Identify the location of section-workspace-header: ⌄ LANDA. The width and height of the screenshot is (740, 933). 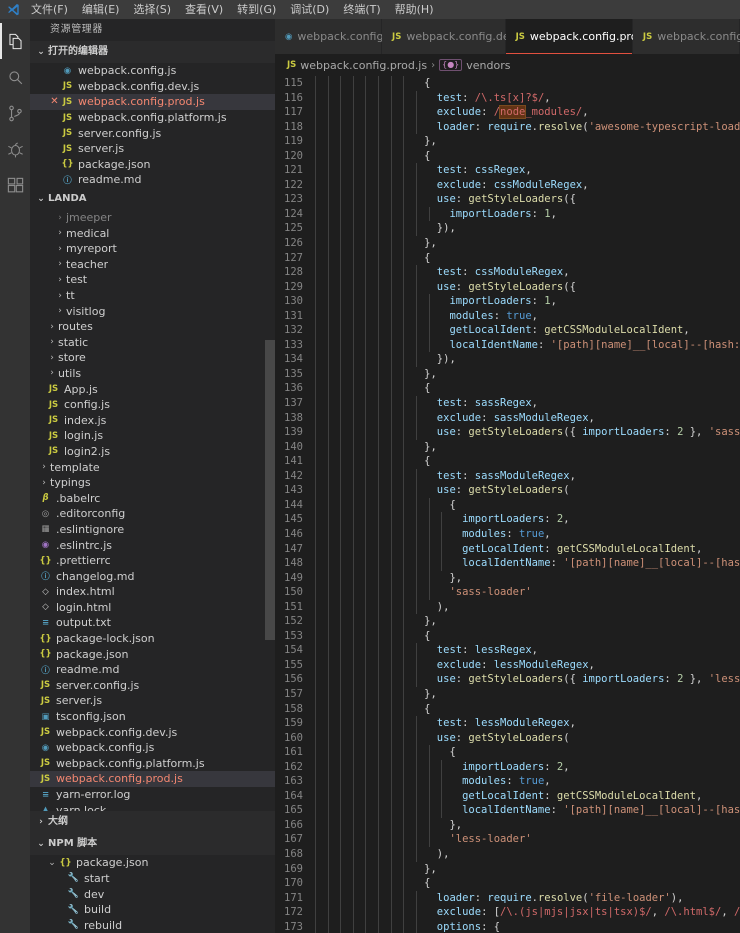
(152, 198).